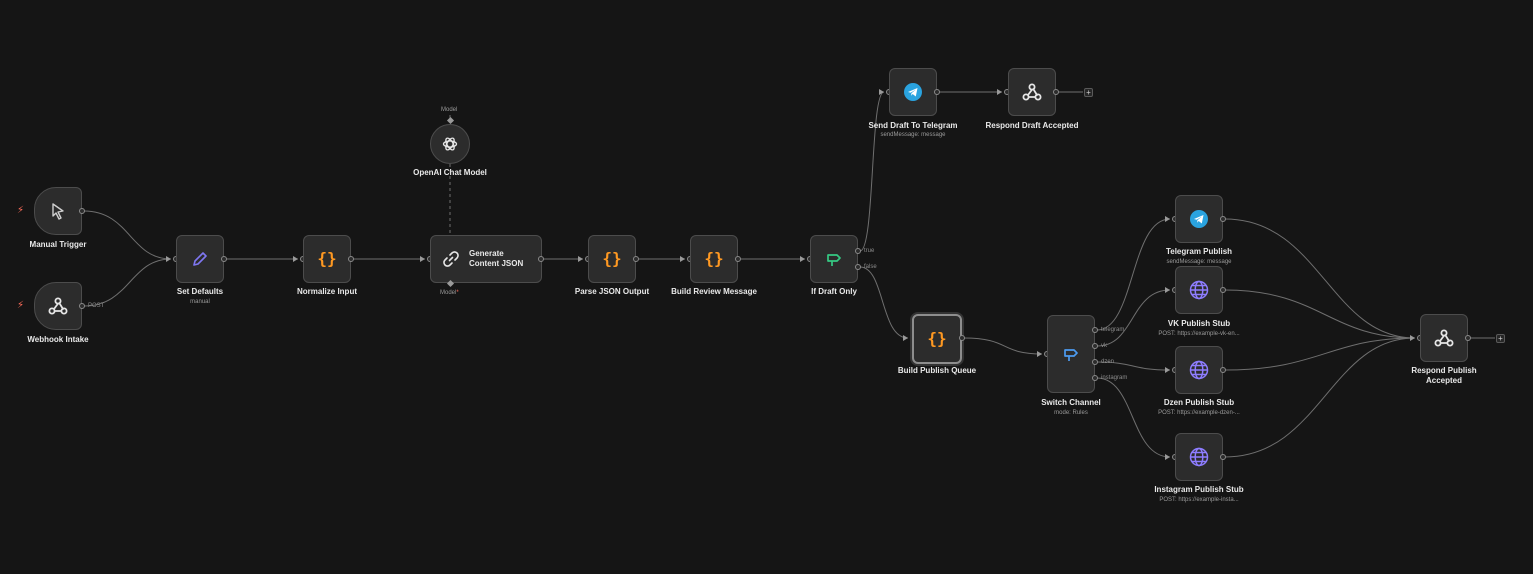 The height and width of the screenshot is (574, 1533). I want to click on node-switch-channel, so click(1071, 354).